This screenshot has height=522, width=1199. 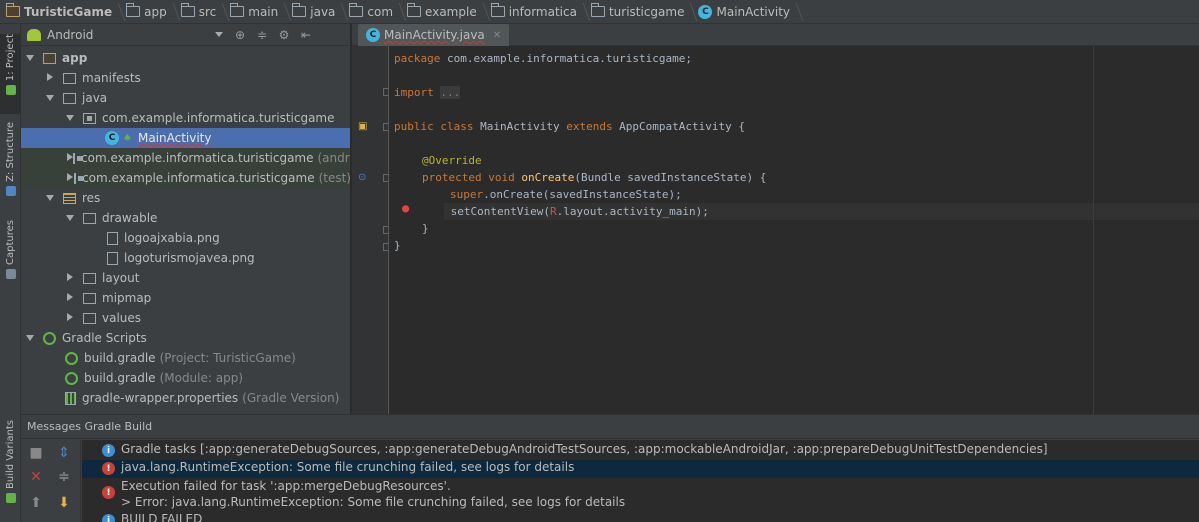 What do you see at coordinates (51, 481) in the screenshot?
I see `messages-toolbar: ■ ⇕ ✕ ≑ ⬆ ⬇` at bounding box center [51, 481].